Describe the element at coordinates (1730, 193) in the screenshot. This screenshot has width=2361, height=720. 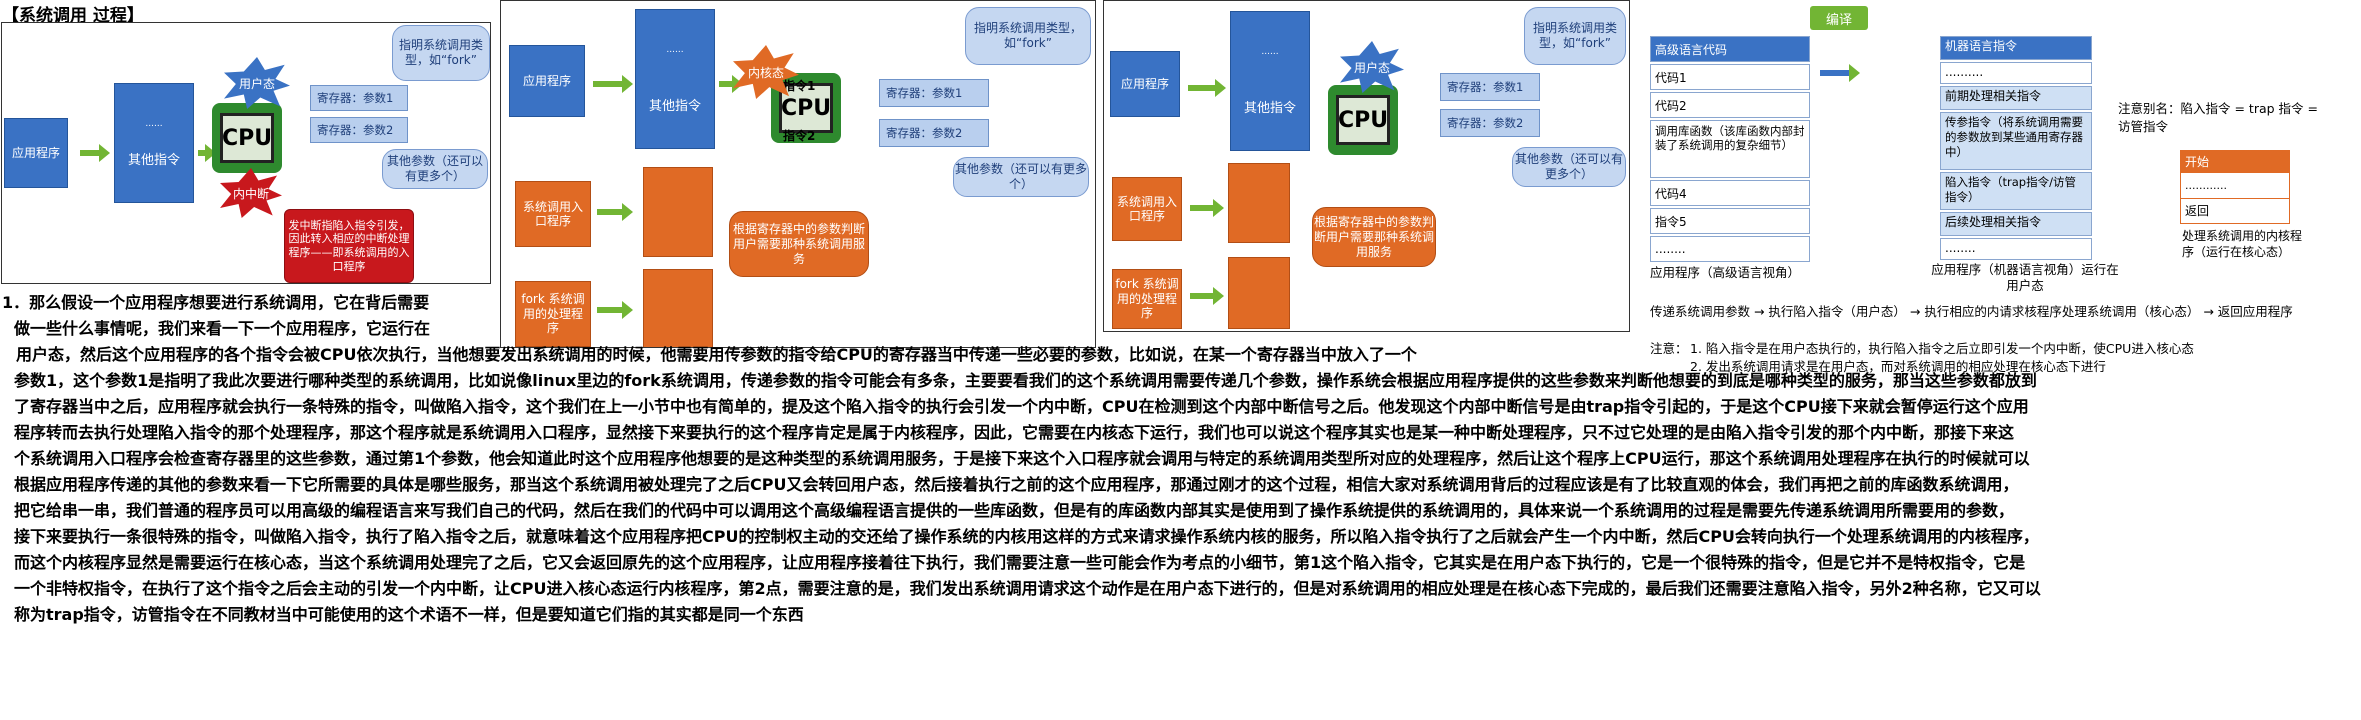
I see `hl-row: 代码4` at that location.